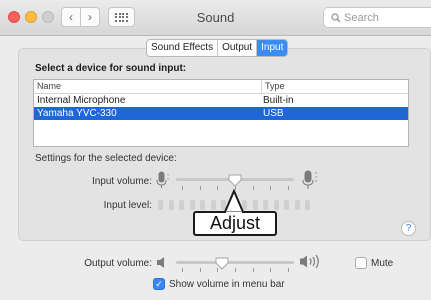 Image resolution: width=431 pixels, height=300 pixels. What do you see at coordinates (118, 263) in the screenshot?
I see `output-volume-label: Output volume:` at bounding box center [118, 263].